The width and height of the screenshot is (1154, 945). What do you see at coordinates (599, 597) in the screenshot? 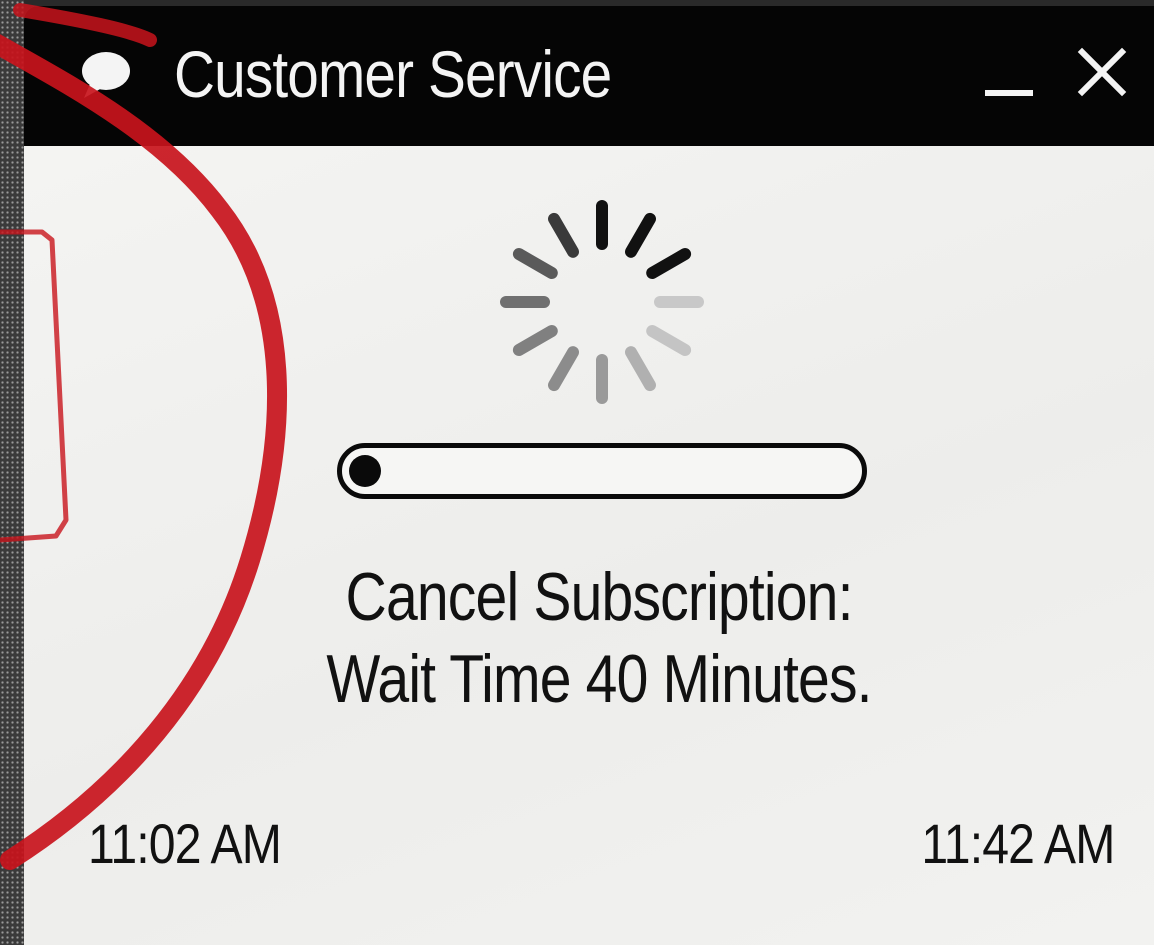
I see `status-message-line-1: Cancel Subscription:` at bounding box center [599, 597].